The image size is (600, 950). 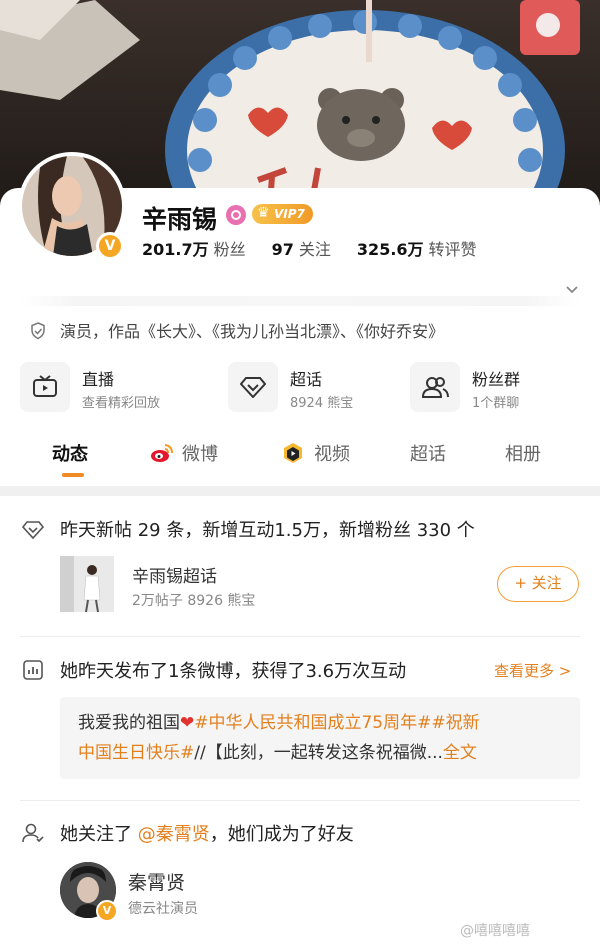 What do you see at coordinates (129, 723) in the screenshot?
I see `post-text: 我爱我的祖国` at bounding box center [129, 723].